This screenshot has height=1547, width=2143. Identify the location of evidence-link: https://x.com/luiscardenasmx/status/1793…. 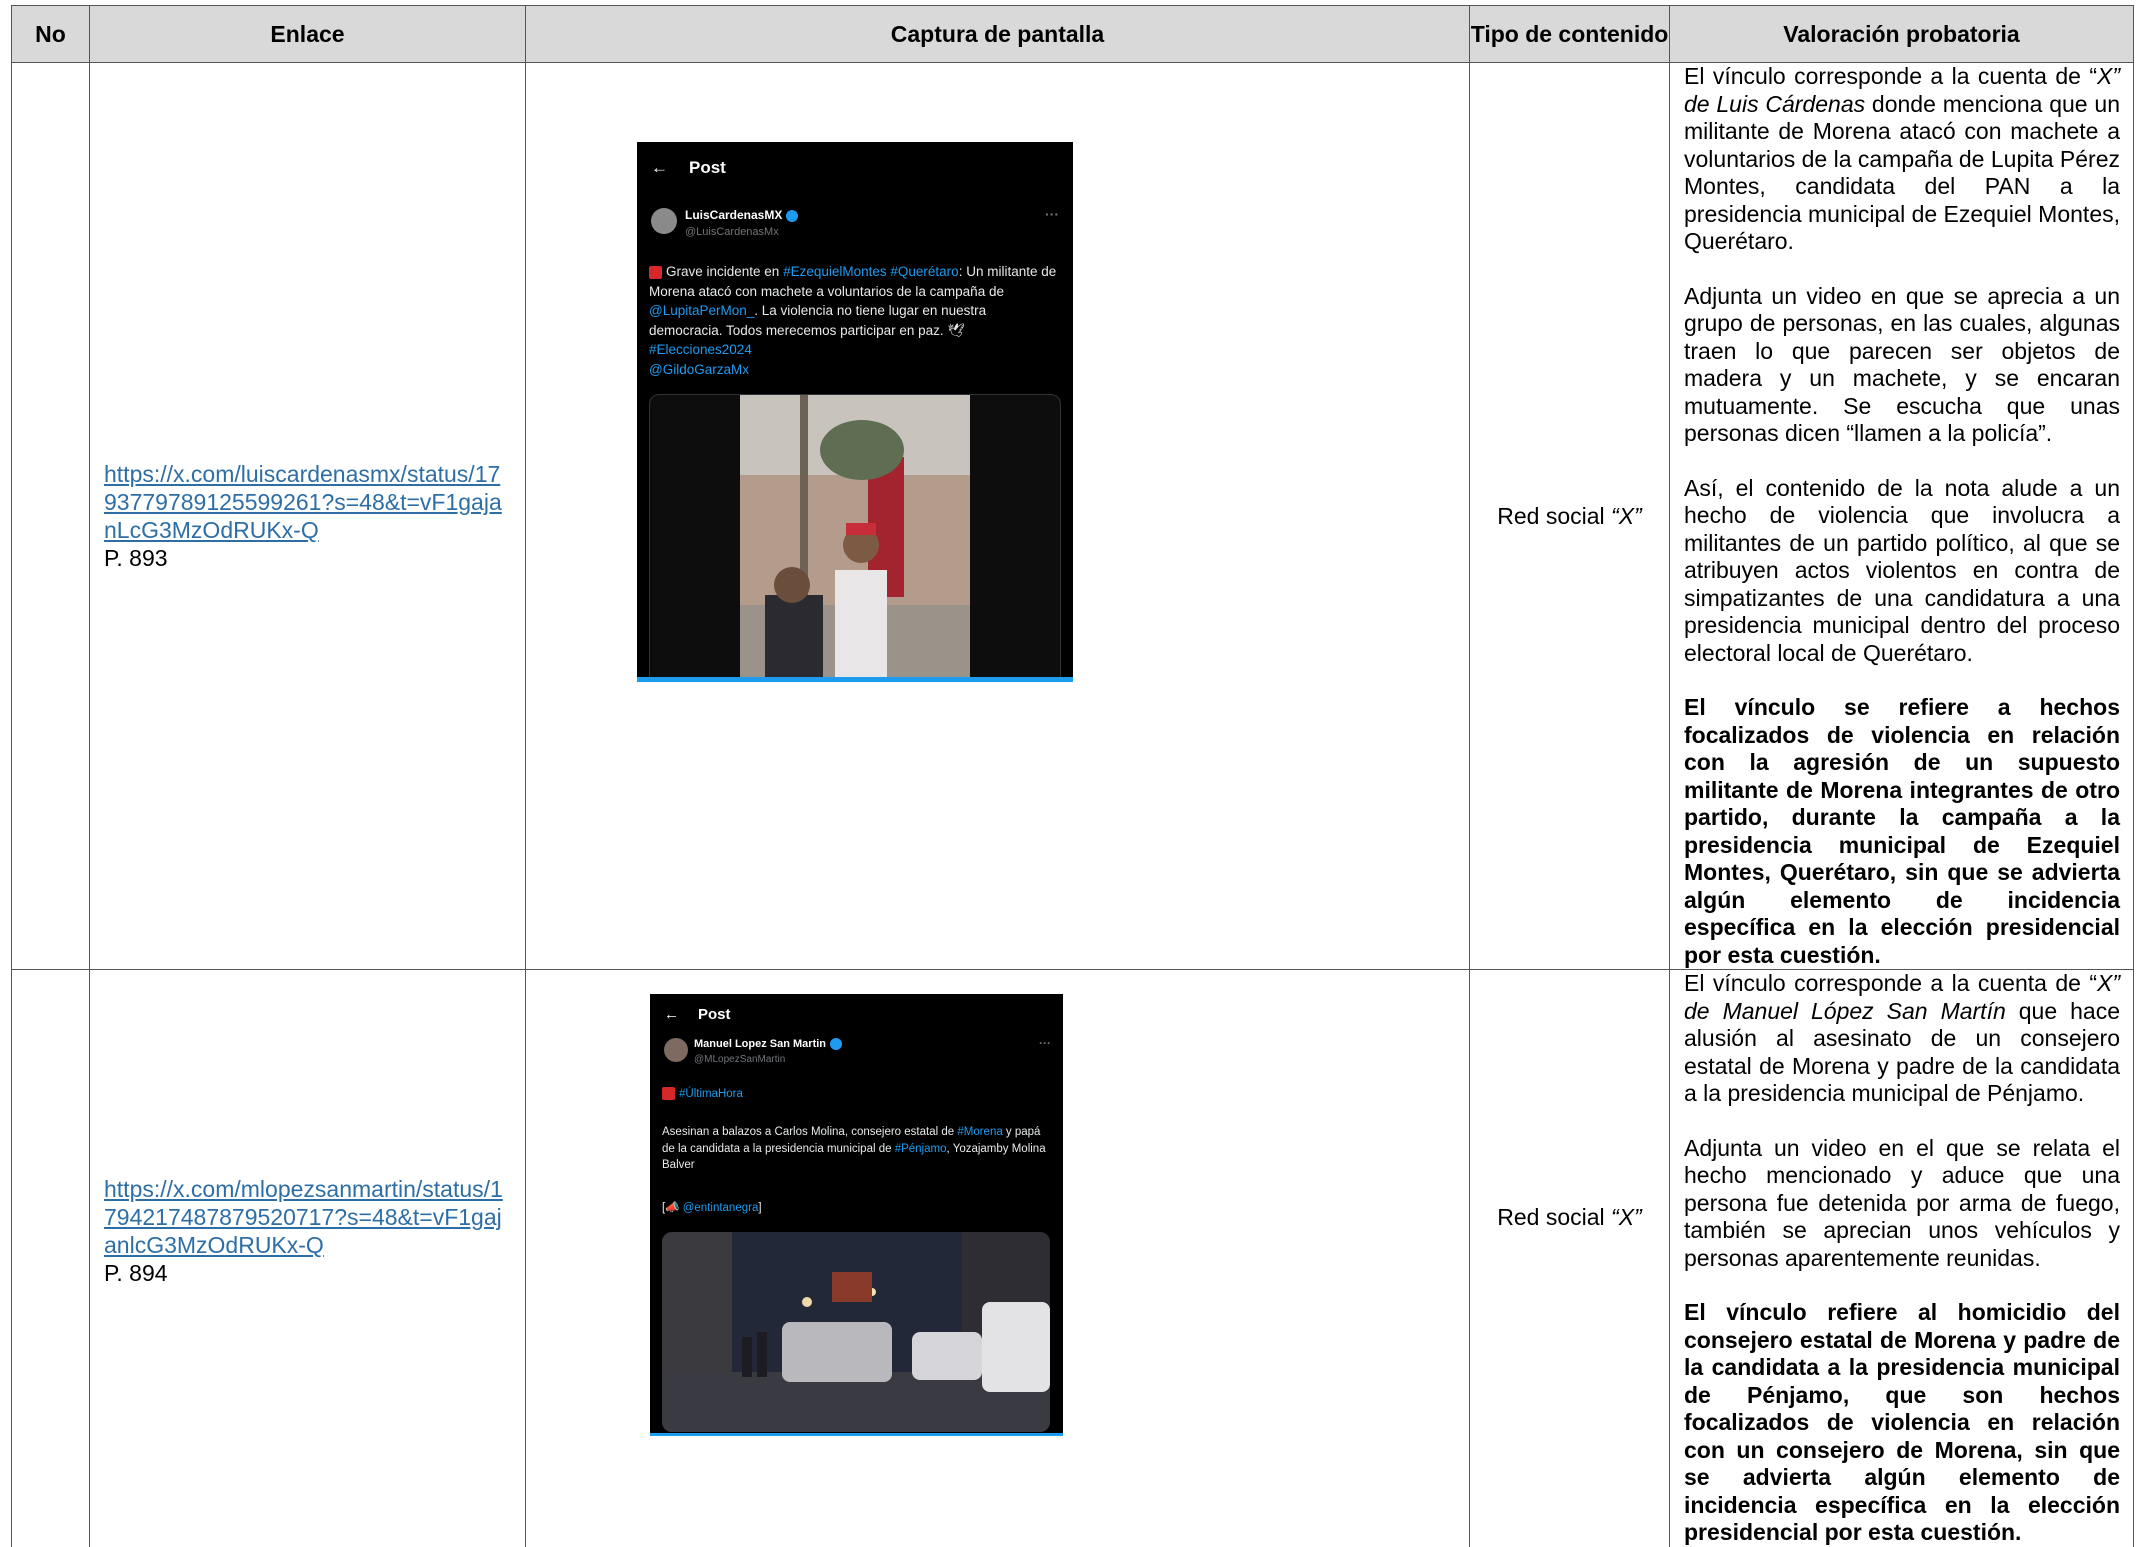
(303, 502).